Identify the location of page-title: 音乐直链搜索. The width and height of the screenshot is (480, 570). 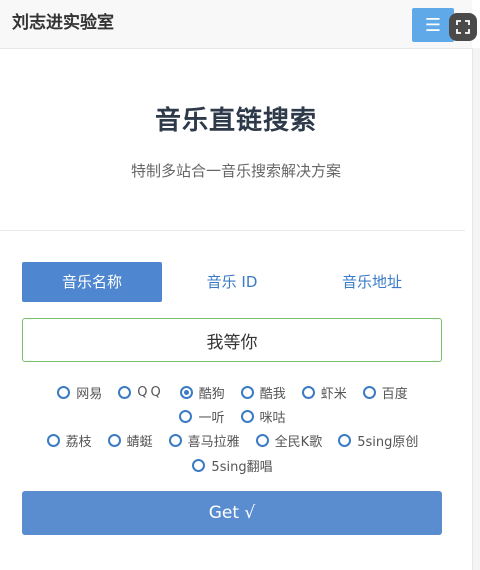
(235, 121).